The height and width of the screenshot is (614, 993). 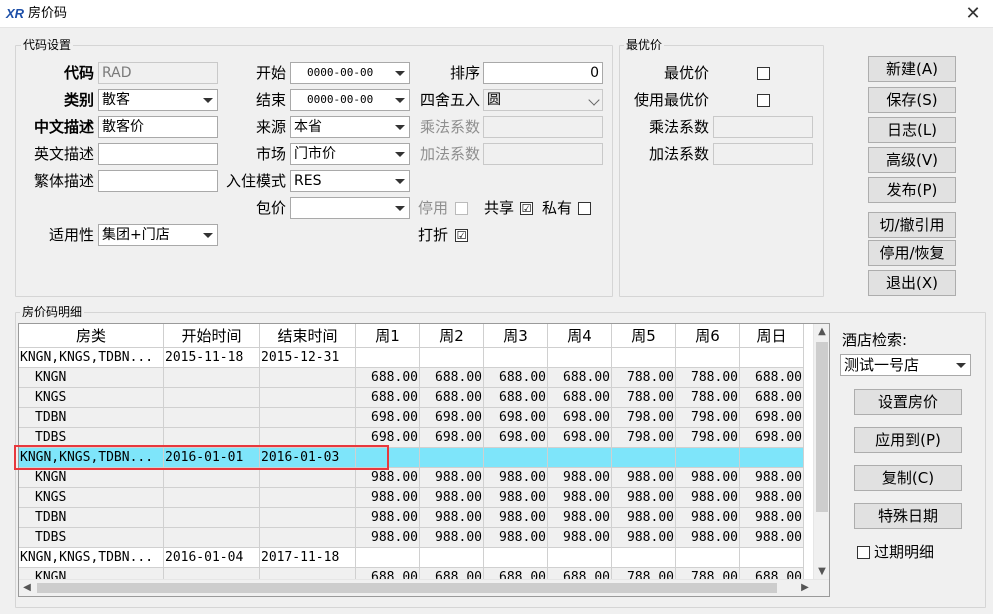 I want to click on best-price-checkbox, so click(x=763, y=73).